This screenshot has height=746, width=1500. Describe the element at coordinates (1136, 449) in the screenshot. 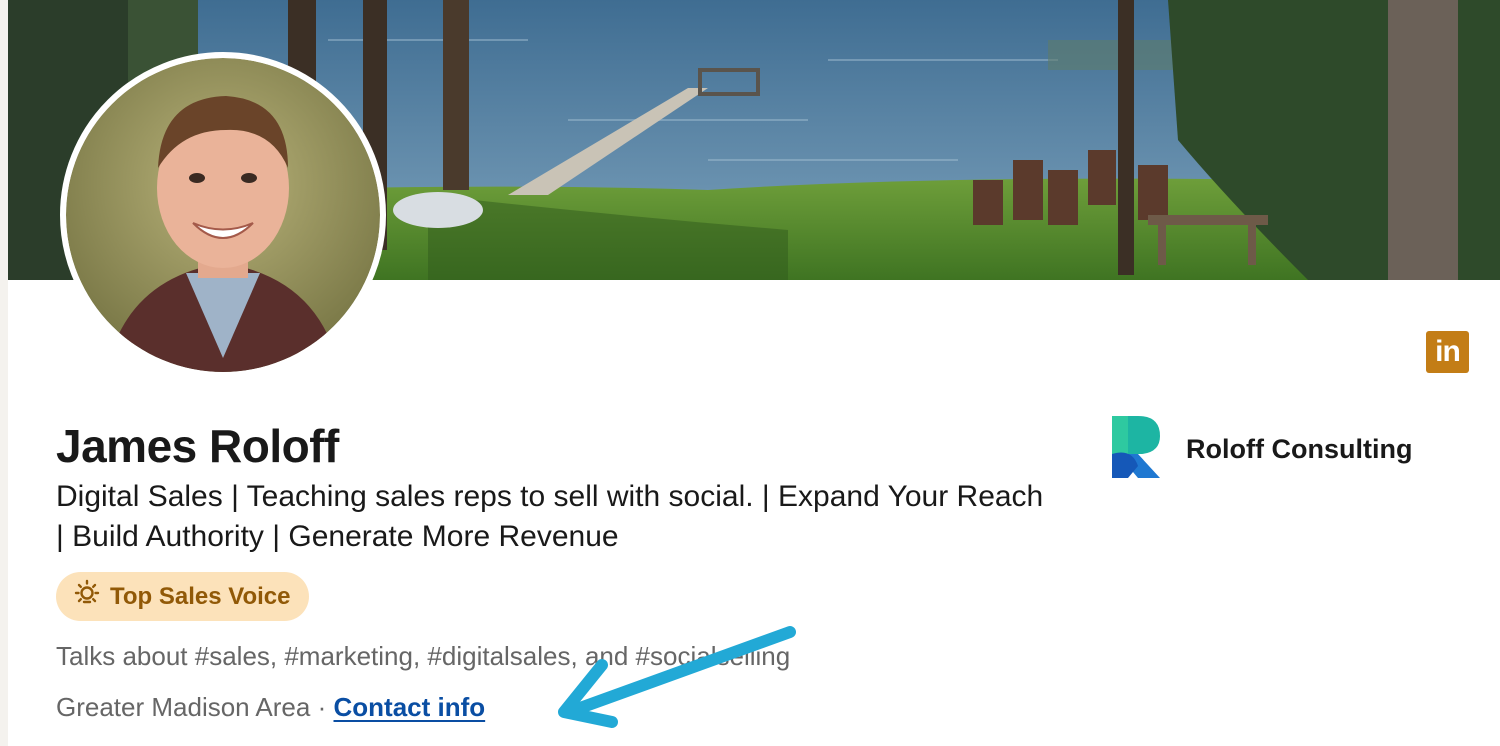

I see `roloff-r-logo-icon` at that location.